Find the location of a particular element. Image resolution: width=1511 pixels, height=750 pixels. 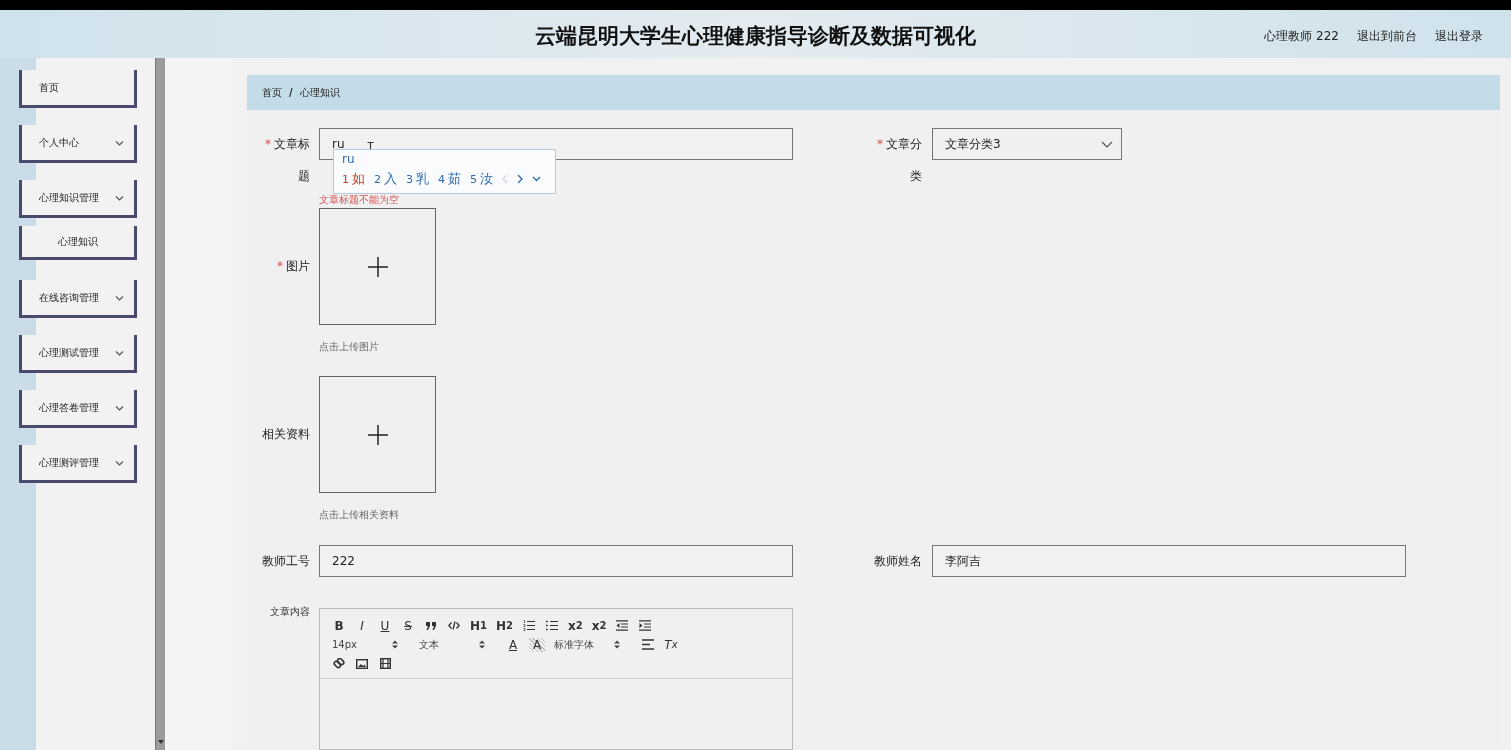

field-label: 图片 is located at coordinates (298, 266).